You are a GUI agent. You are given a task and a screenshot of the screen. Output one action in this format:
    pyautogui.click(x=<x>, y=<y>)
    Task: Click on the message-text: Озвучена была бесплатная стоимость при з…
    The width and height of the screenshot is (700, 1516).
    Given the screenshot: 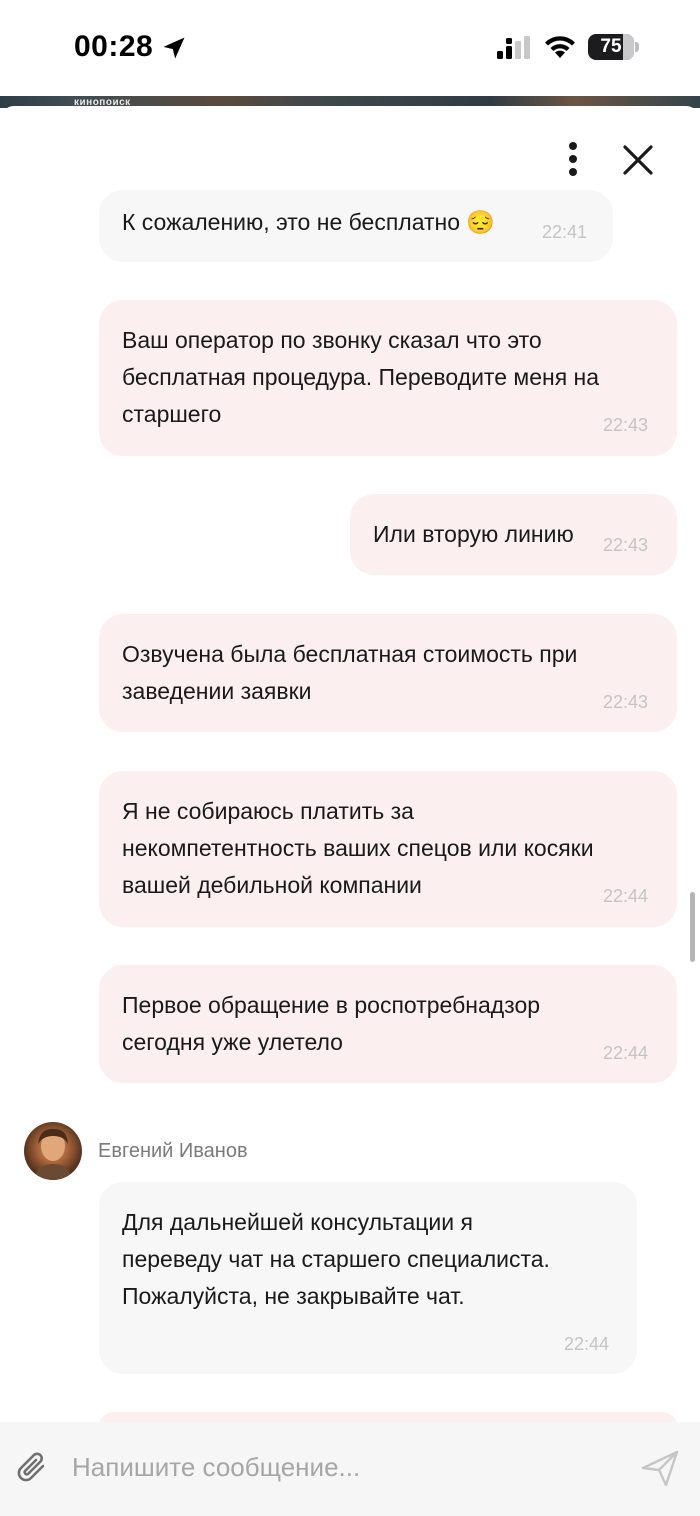 What is the action you would take?
    pyautogui.click(x=350, y=672)
    